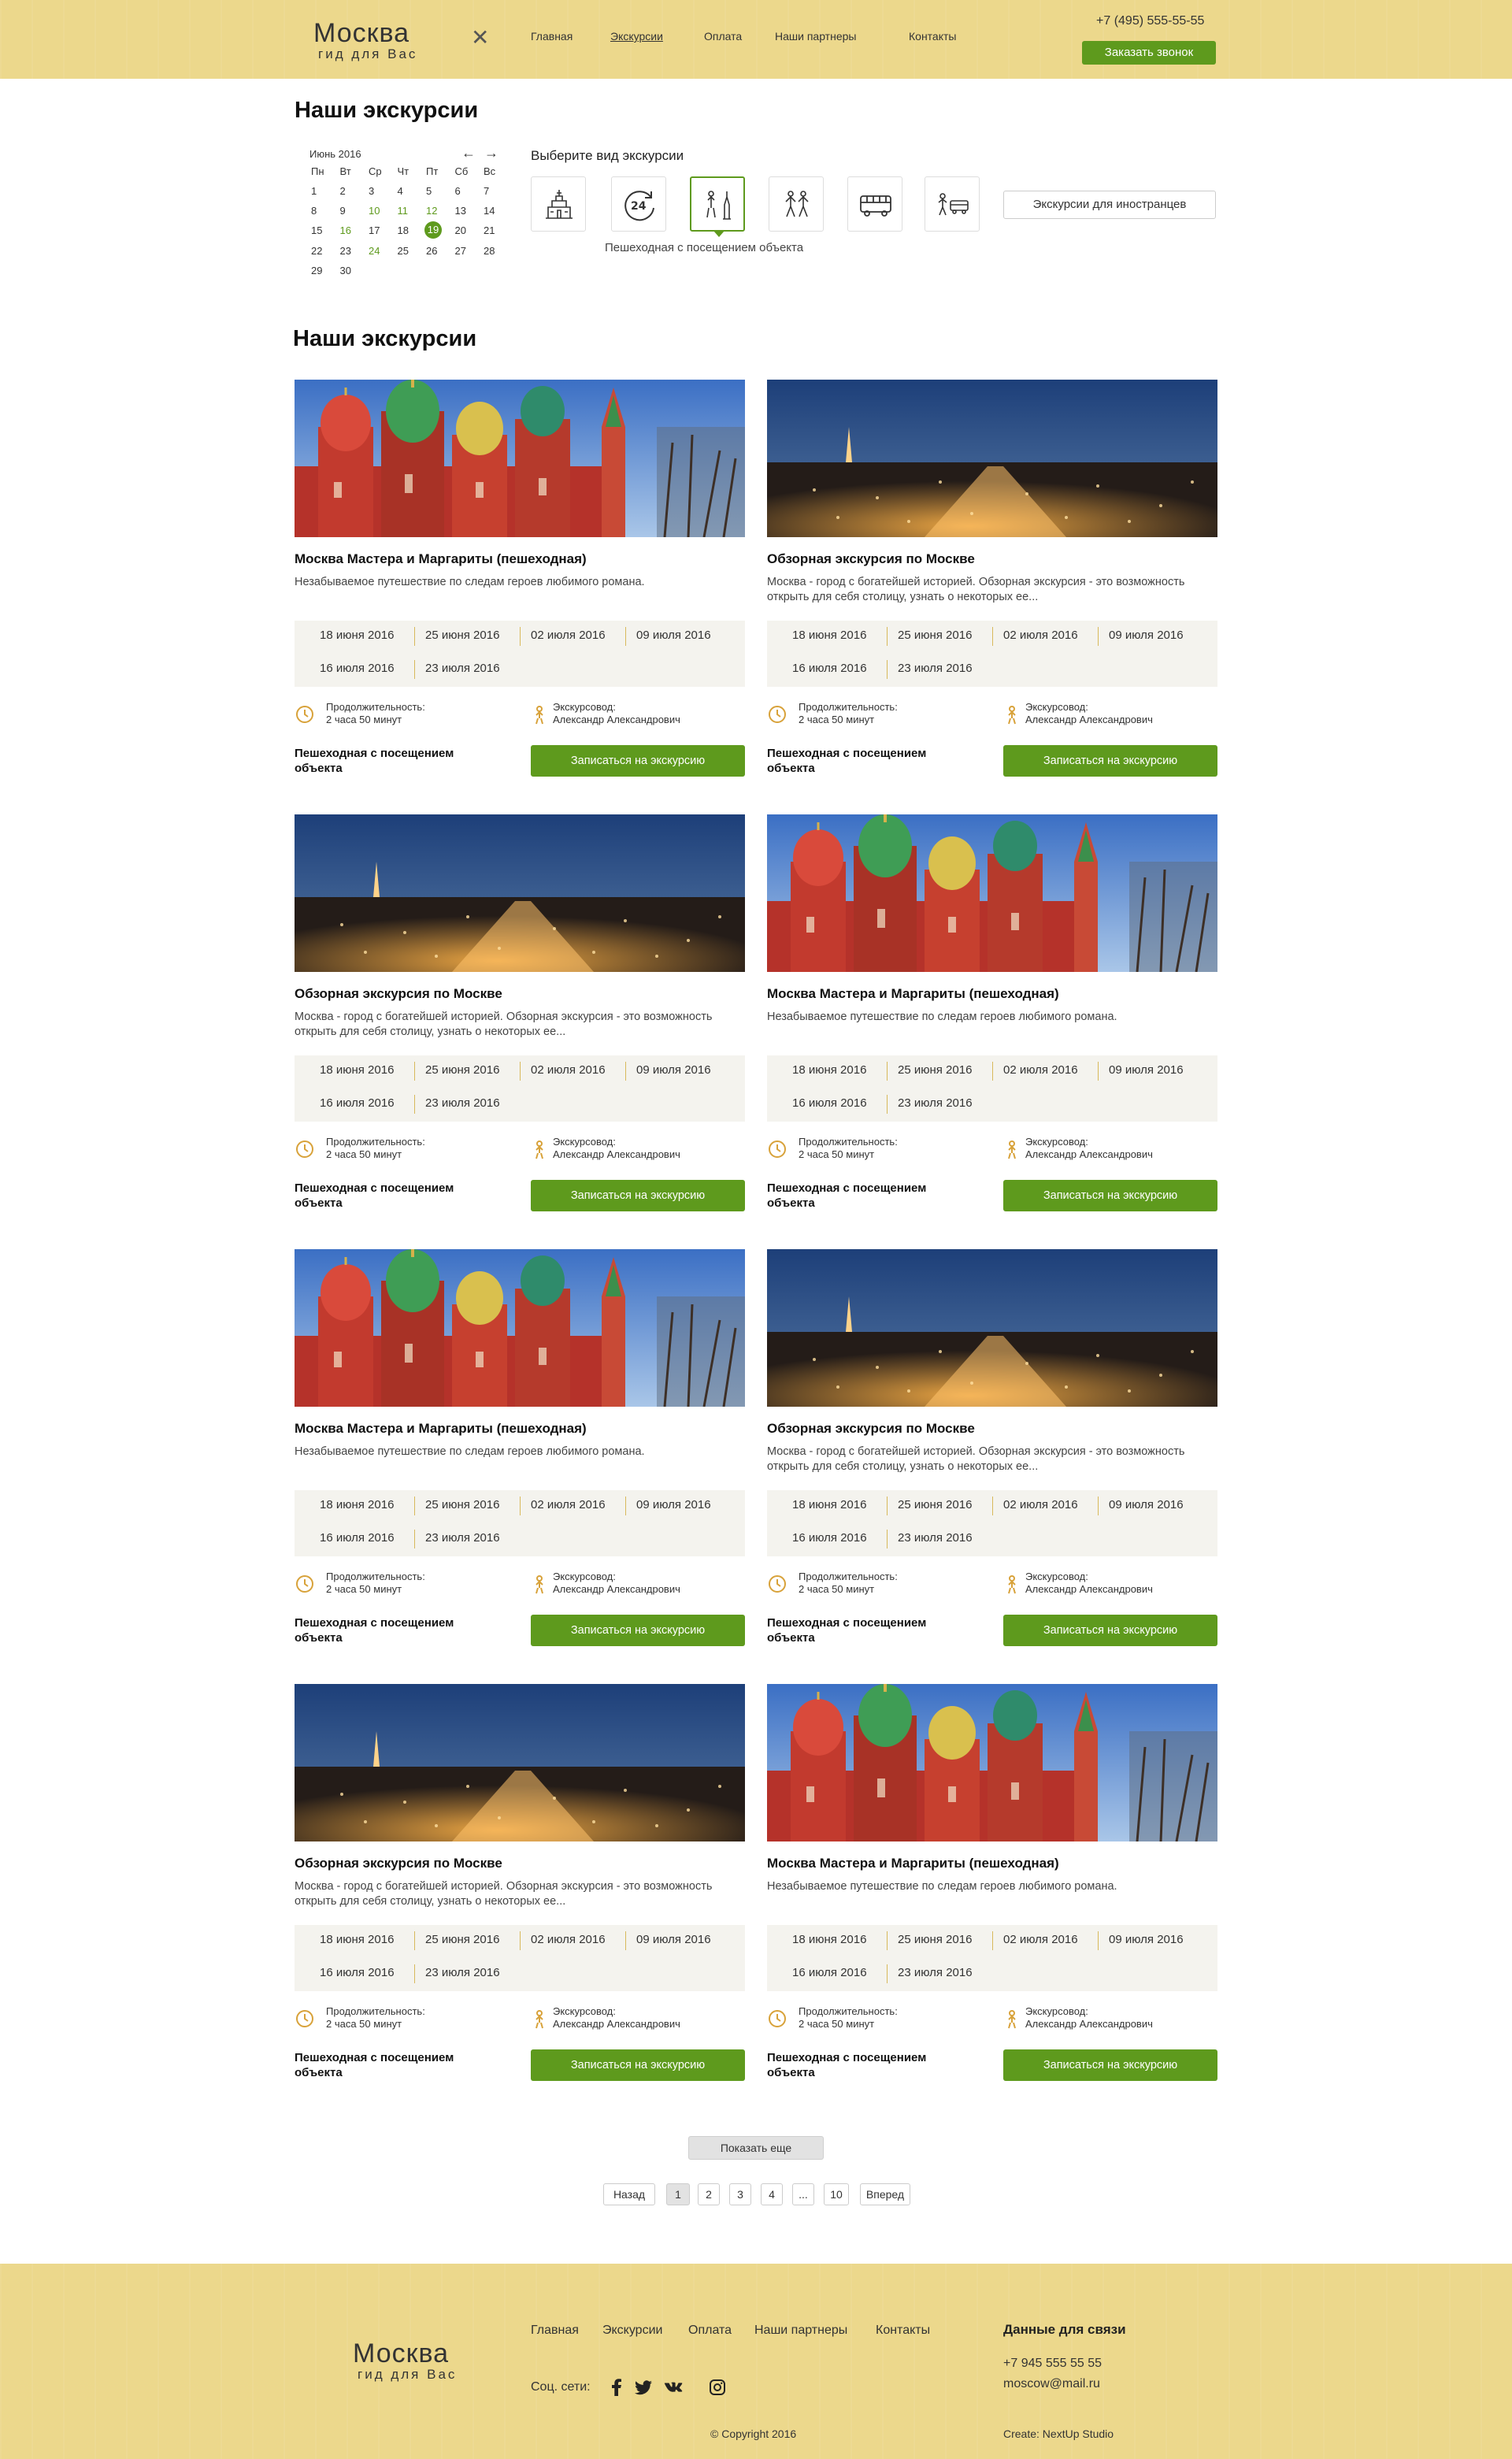 Image resolution: width=1512 pixels, height=2459 pixels. I want to click on calendar-day: 24, so click(381, 251).